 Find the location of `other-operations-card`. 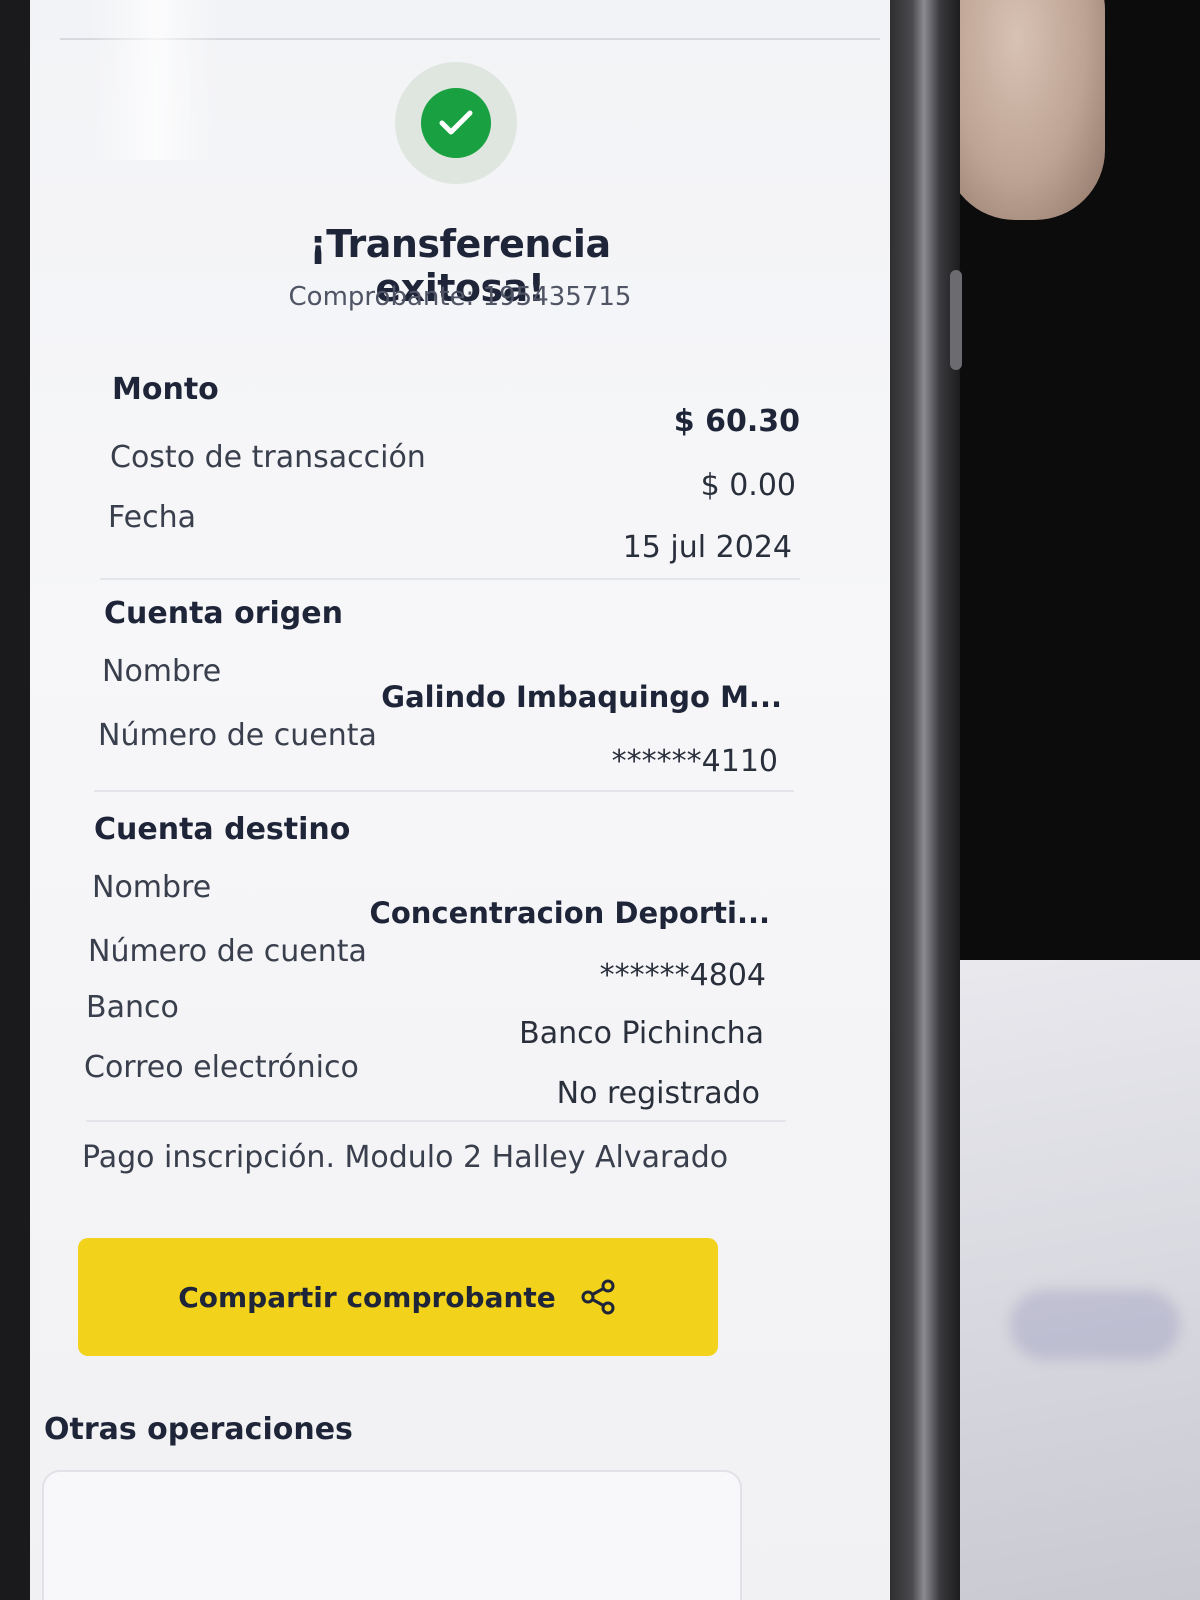

other-operations-card is located at coordinates (392, 1535).